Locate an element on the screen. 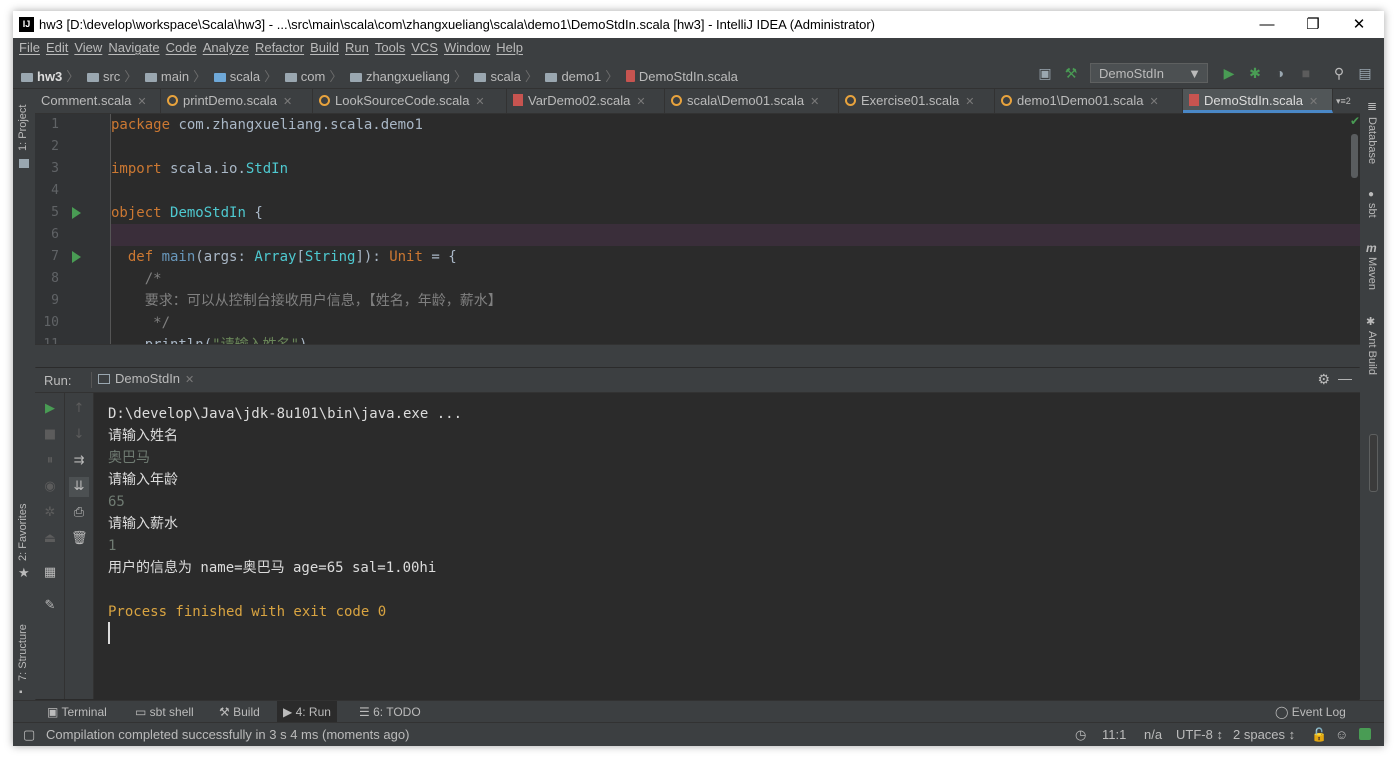 This screenshot has height=759, width=1397. soft-wrap-icon: ⇉ is located at coordinates (79, 461).